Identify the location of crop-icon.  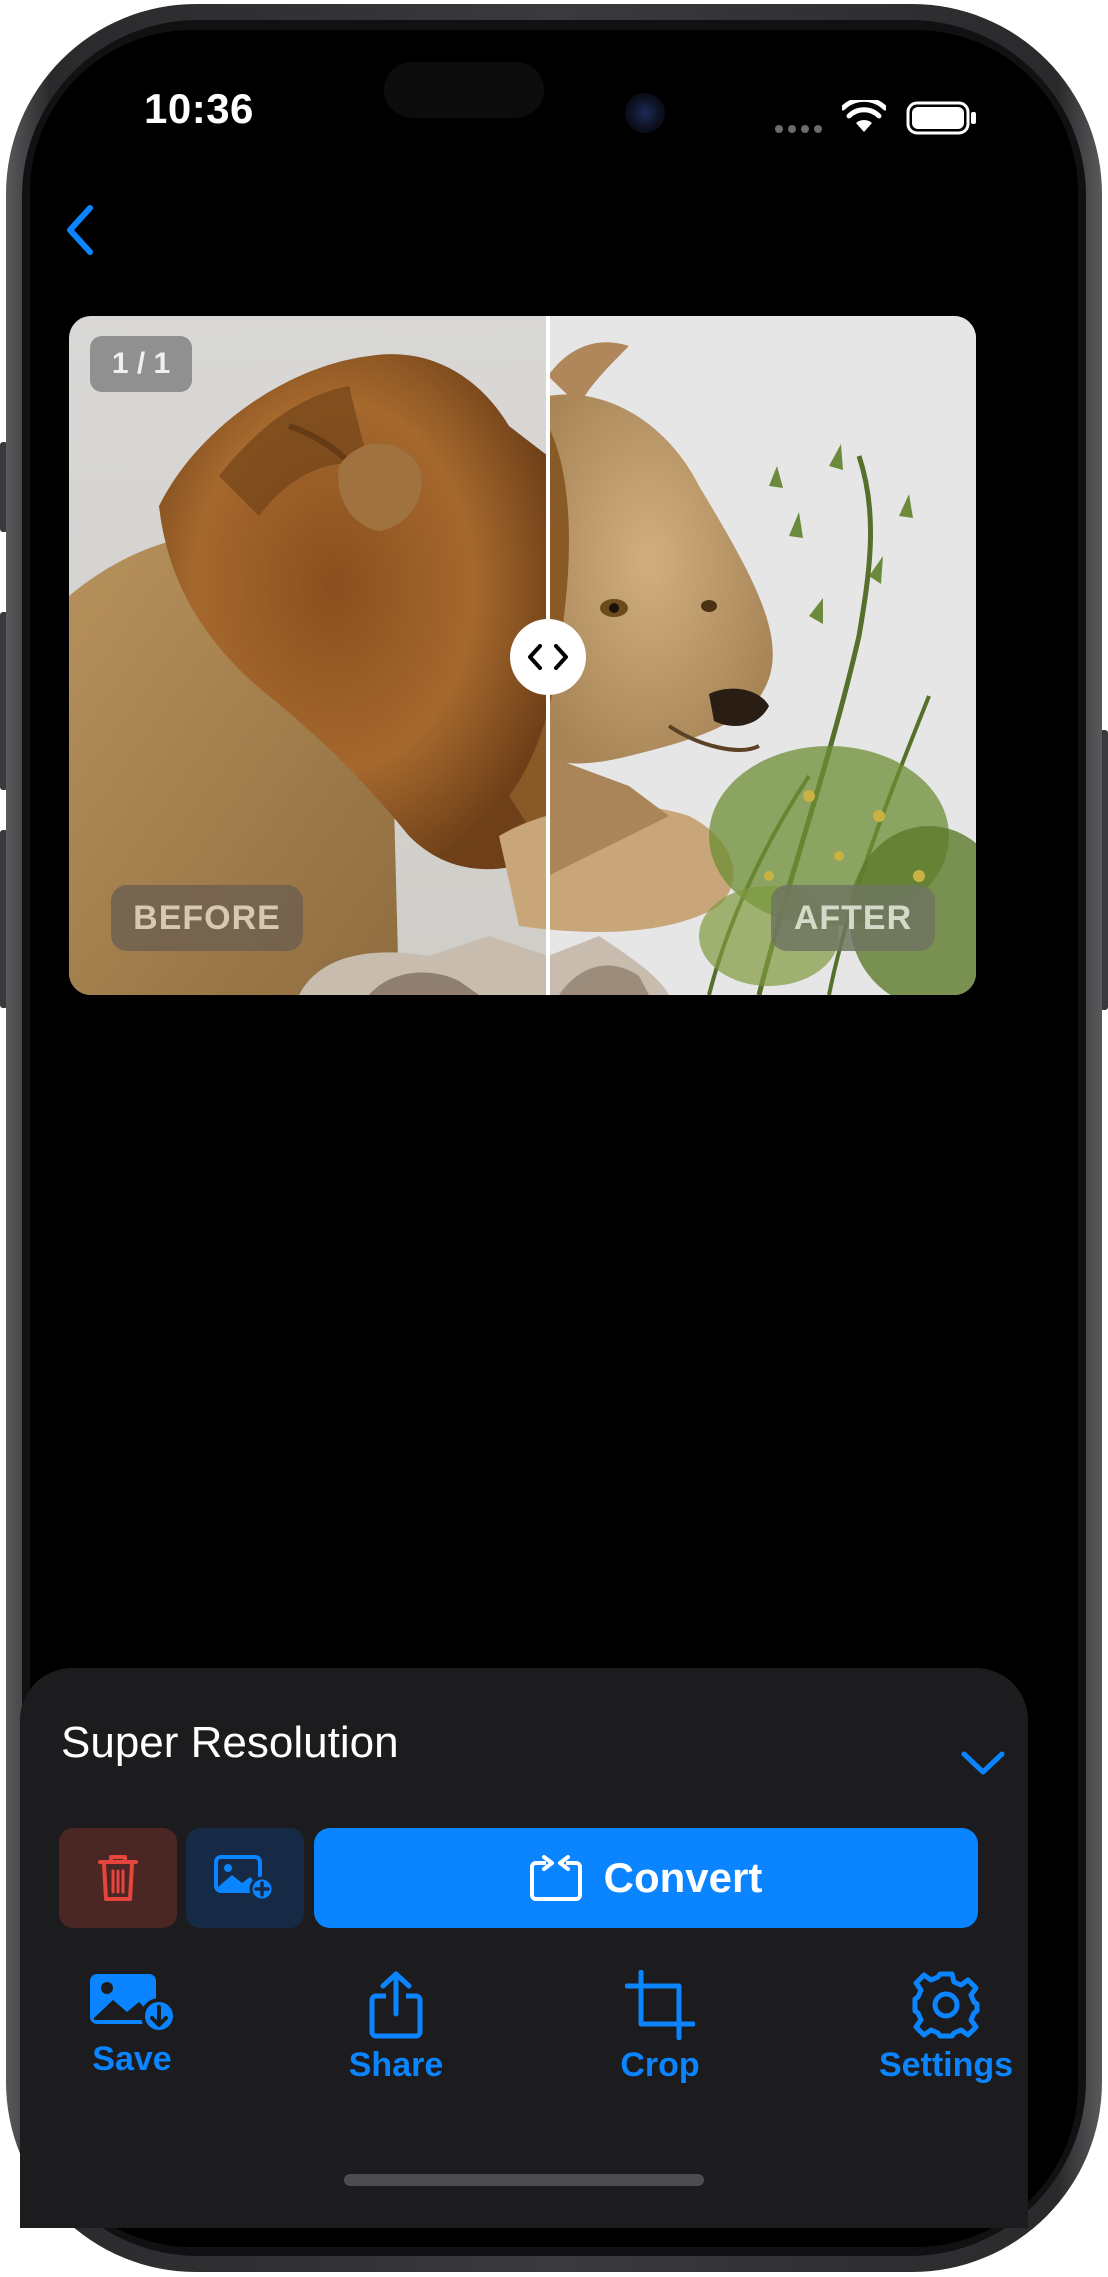
(660, 2005).